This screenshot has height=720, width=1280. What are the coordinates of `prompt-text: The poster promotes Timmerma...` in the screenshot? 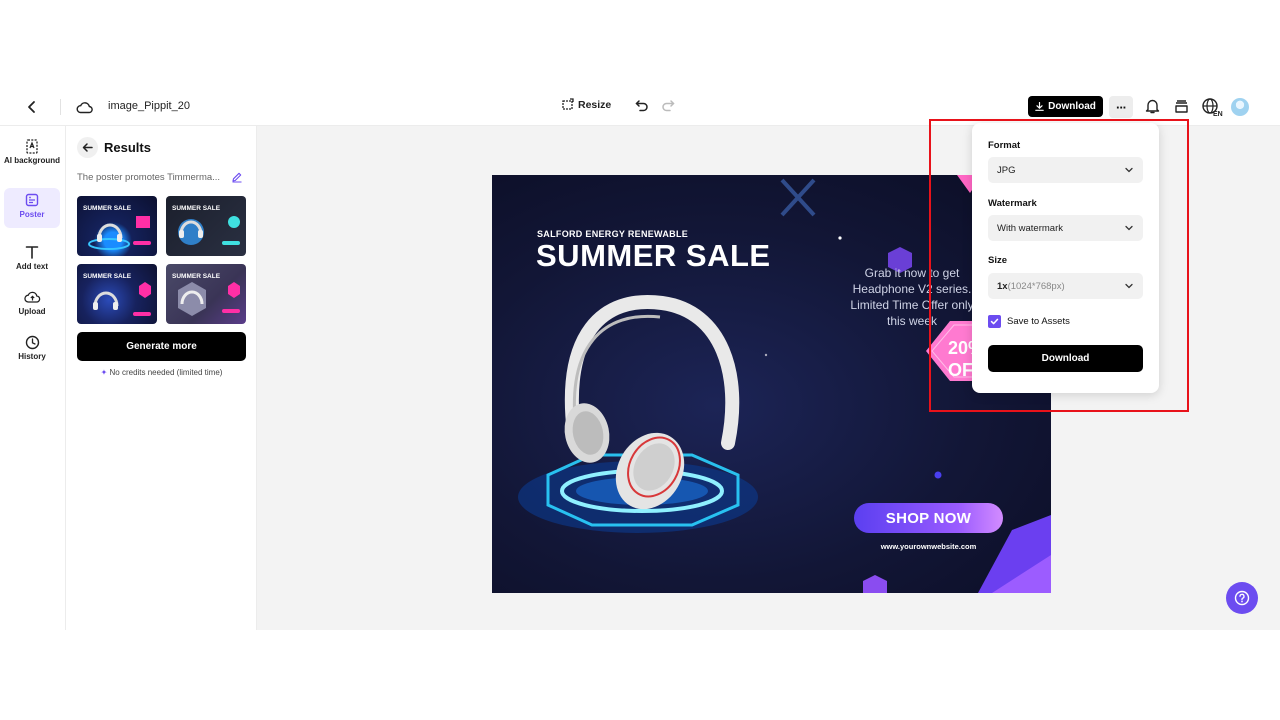 It's located at (149, 177).